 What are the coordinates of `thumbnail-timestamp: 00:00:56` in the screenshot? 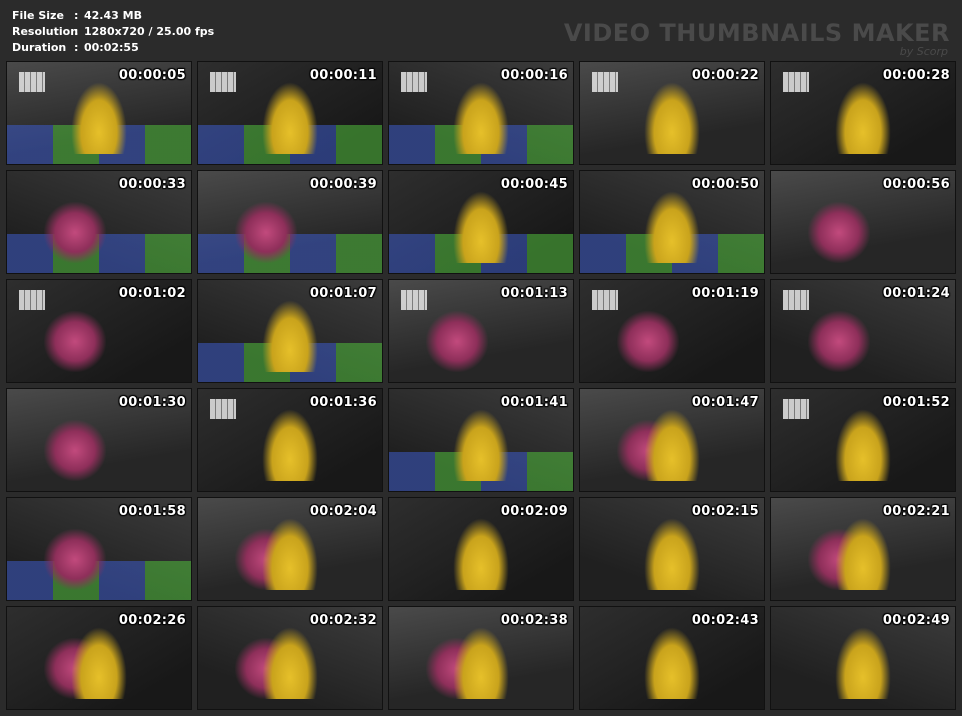 It's located at (916, 184).